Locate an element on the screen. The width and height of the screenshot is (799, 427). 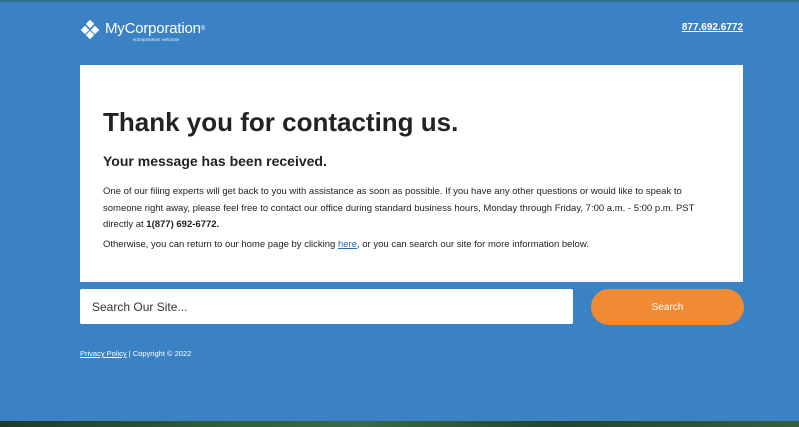
search-input is located at coordinates (326, 306).